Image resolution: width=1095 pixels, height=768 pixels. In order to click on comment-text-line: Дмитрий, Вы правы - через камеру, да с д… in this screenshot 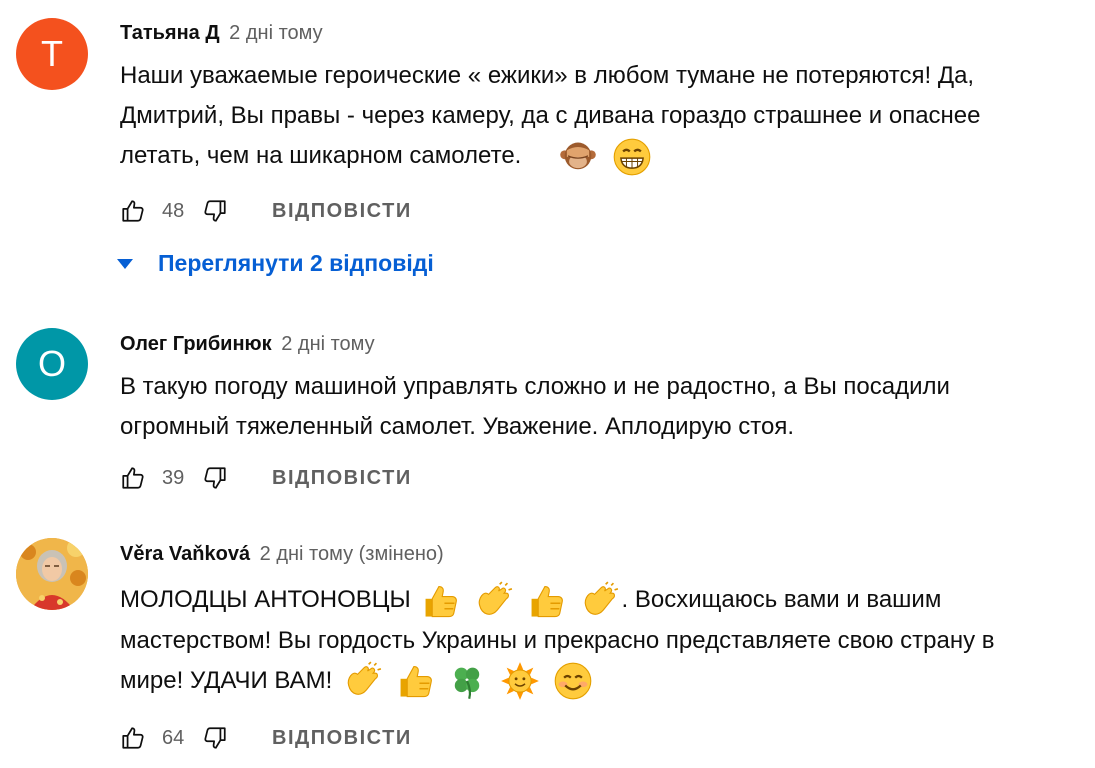, I will do `click(550, 115)`.